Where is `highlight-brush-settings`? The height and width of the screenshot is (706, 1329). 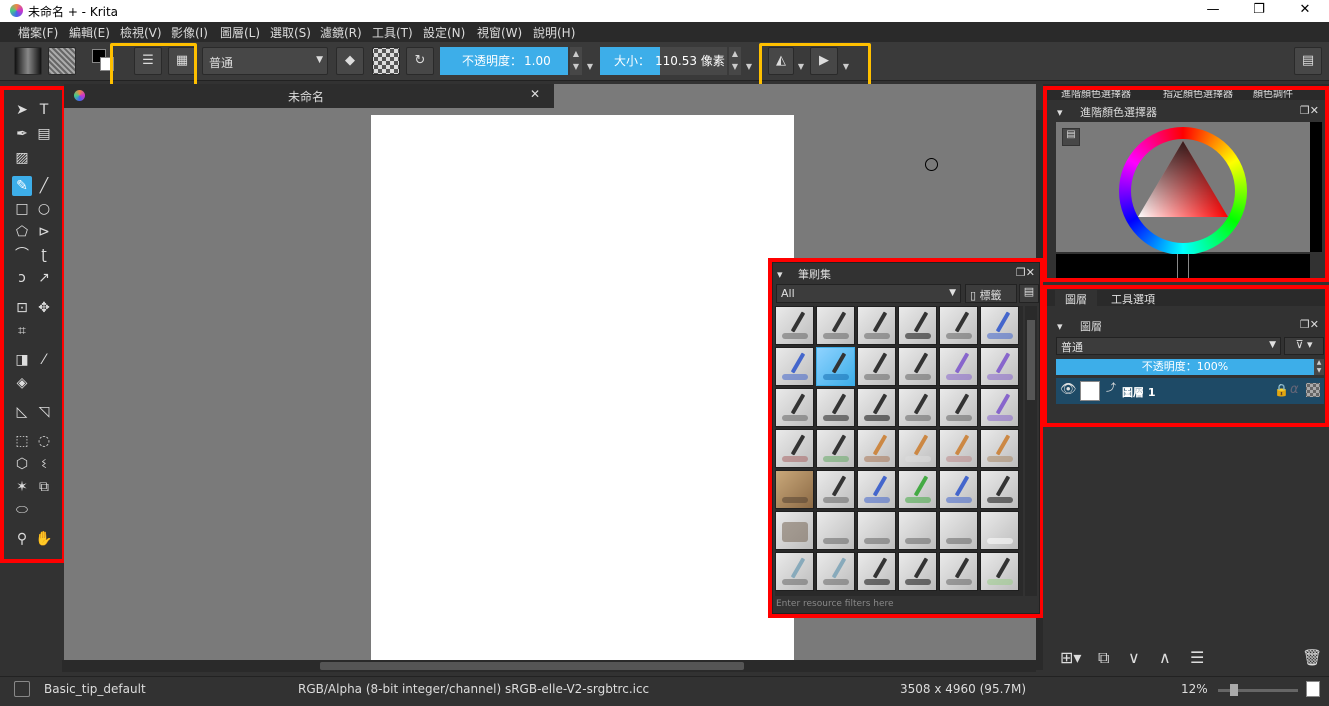
highlight-brush-settings is located at coordinates (153, 65).